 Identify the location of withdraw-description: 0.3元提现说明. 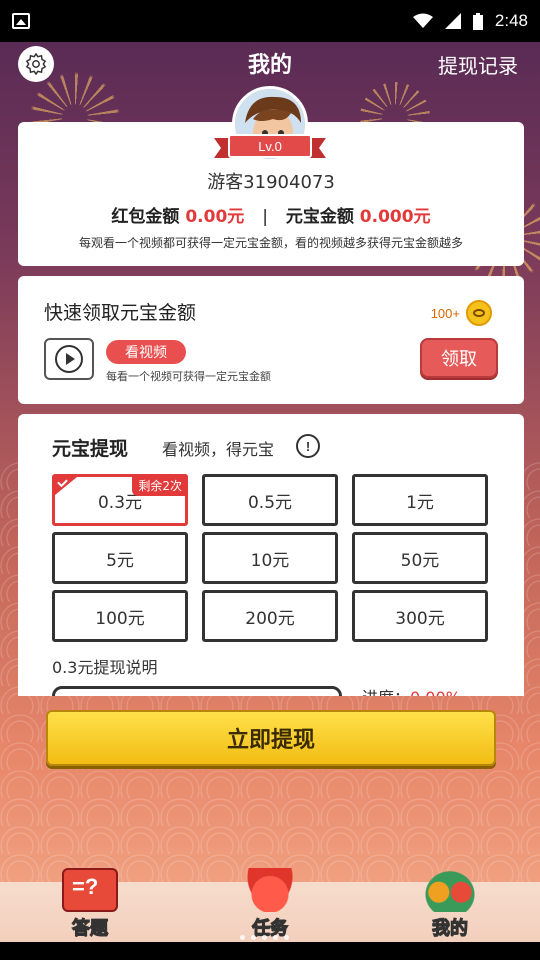
(105, 667).